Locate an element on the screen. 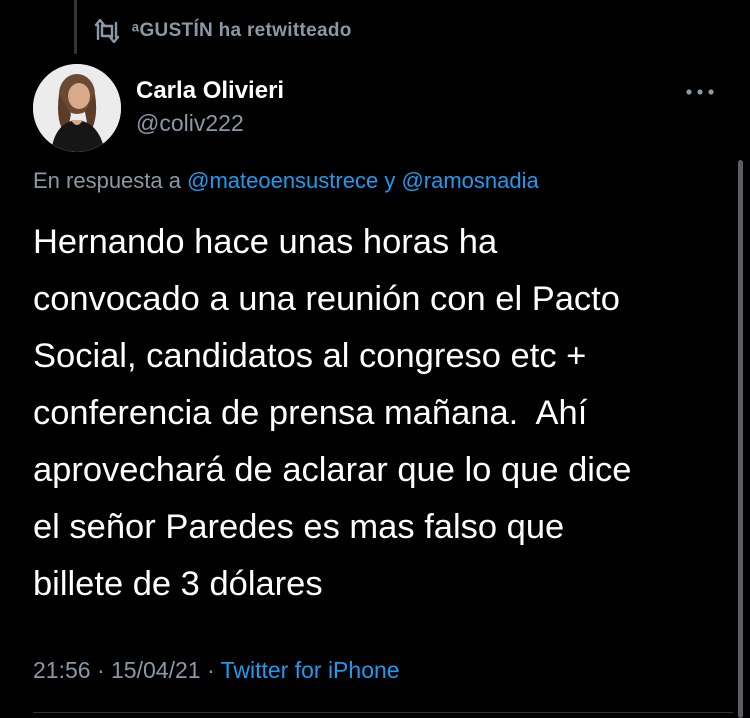 This screenshot has height=718, width=750. avatar-image is located at coordinates (77, 108).